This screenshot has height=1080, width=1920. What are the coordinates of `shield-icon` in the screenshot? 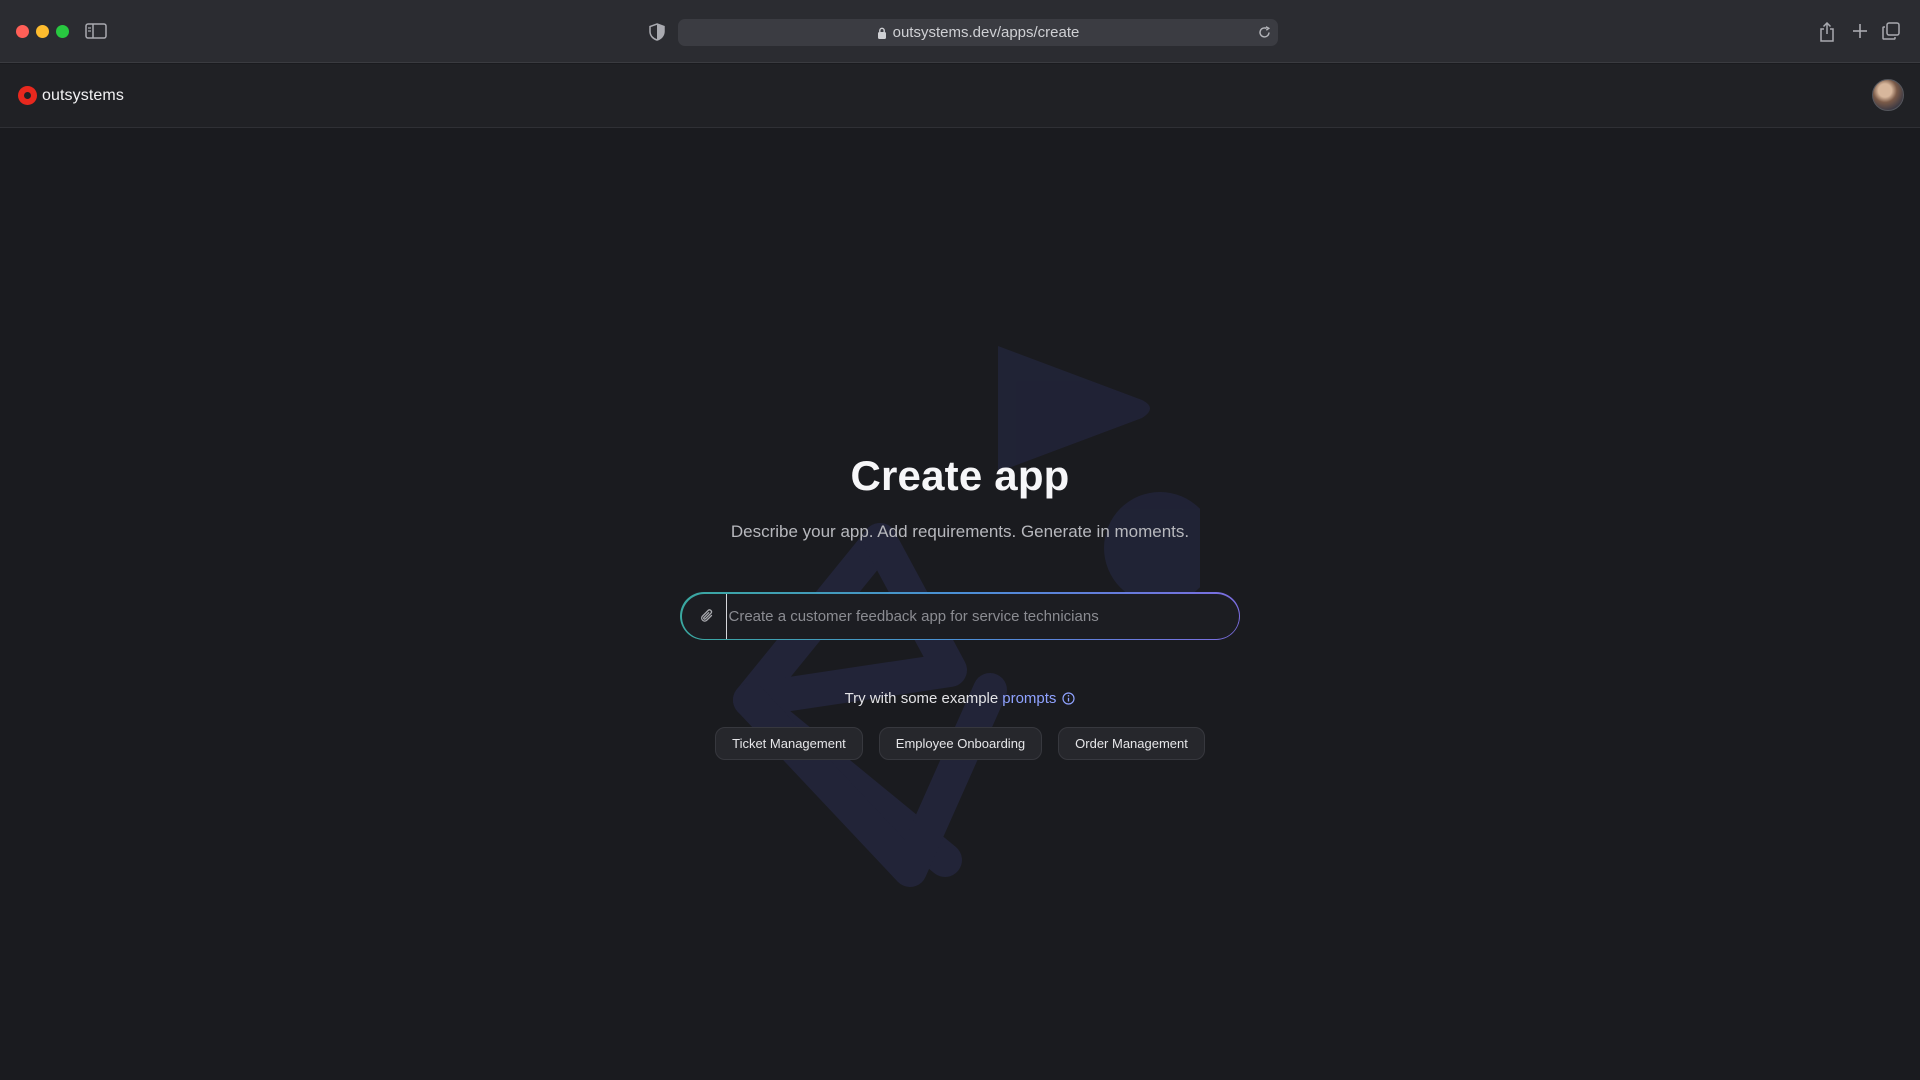 It's located at (657, 32).